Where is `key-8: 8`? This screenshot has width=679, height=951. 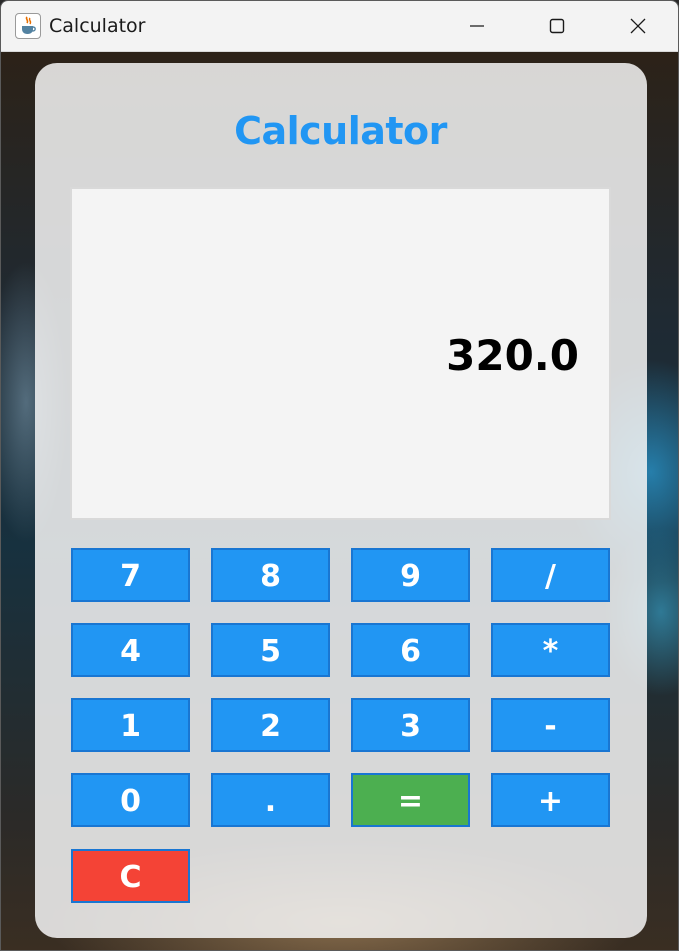
key-8: 8 is located at coordinates (270, 575).